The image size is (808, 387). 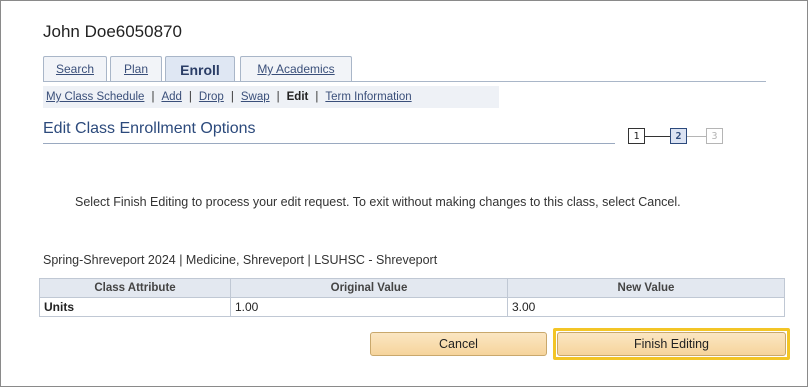 I want to click on tab-my-academics: My Academics, so click(x=296, y=68).